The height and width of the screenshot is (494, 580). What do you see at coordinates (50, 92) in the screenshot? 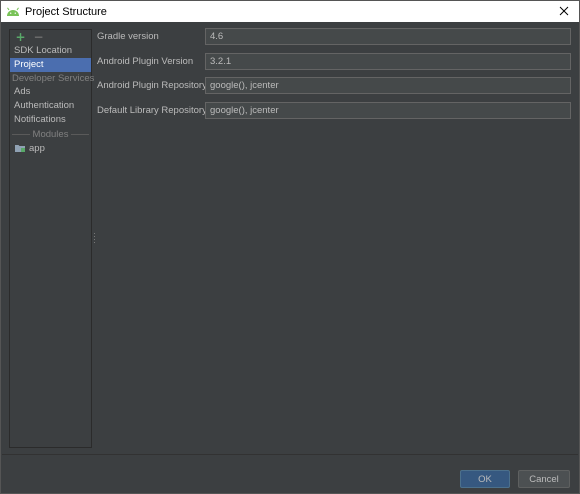
I see `sidebar-item-ads: Ads` at bounding box center [50, 92].